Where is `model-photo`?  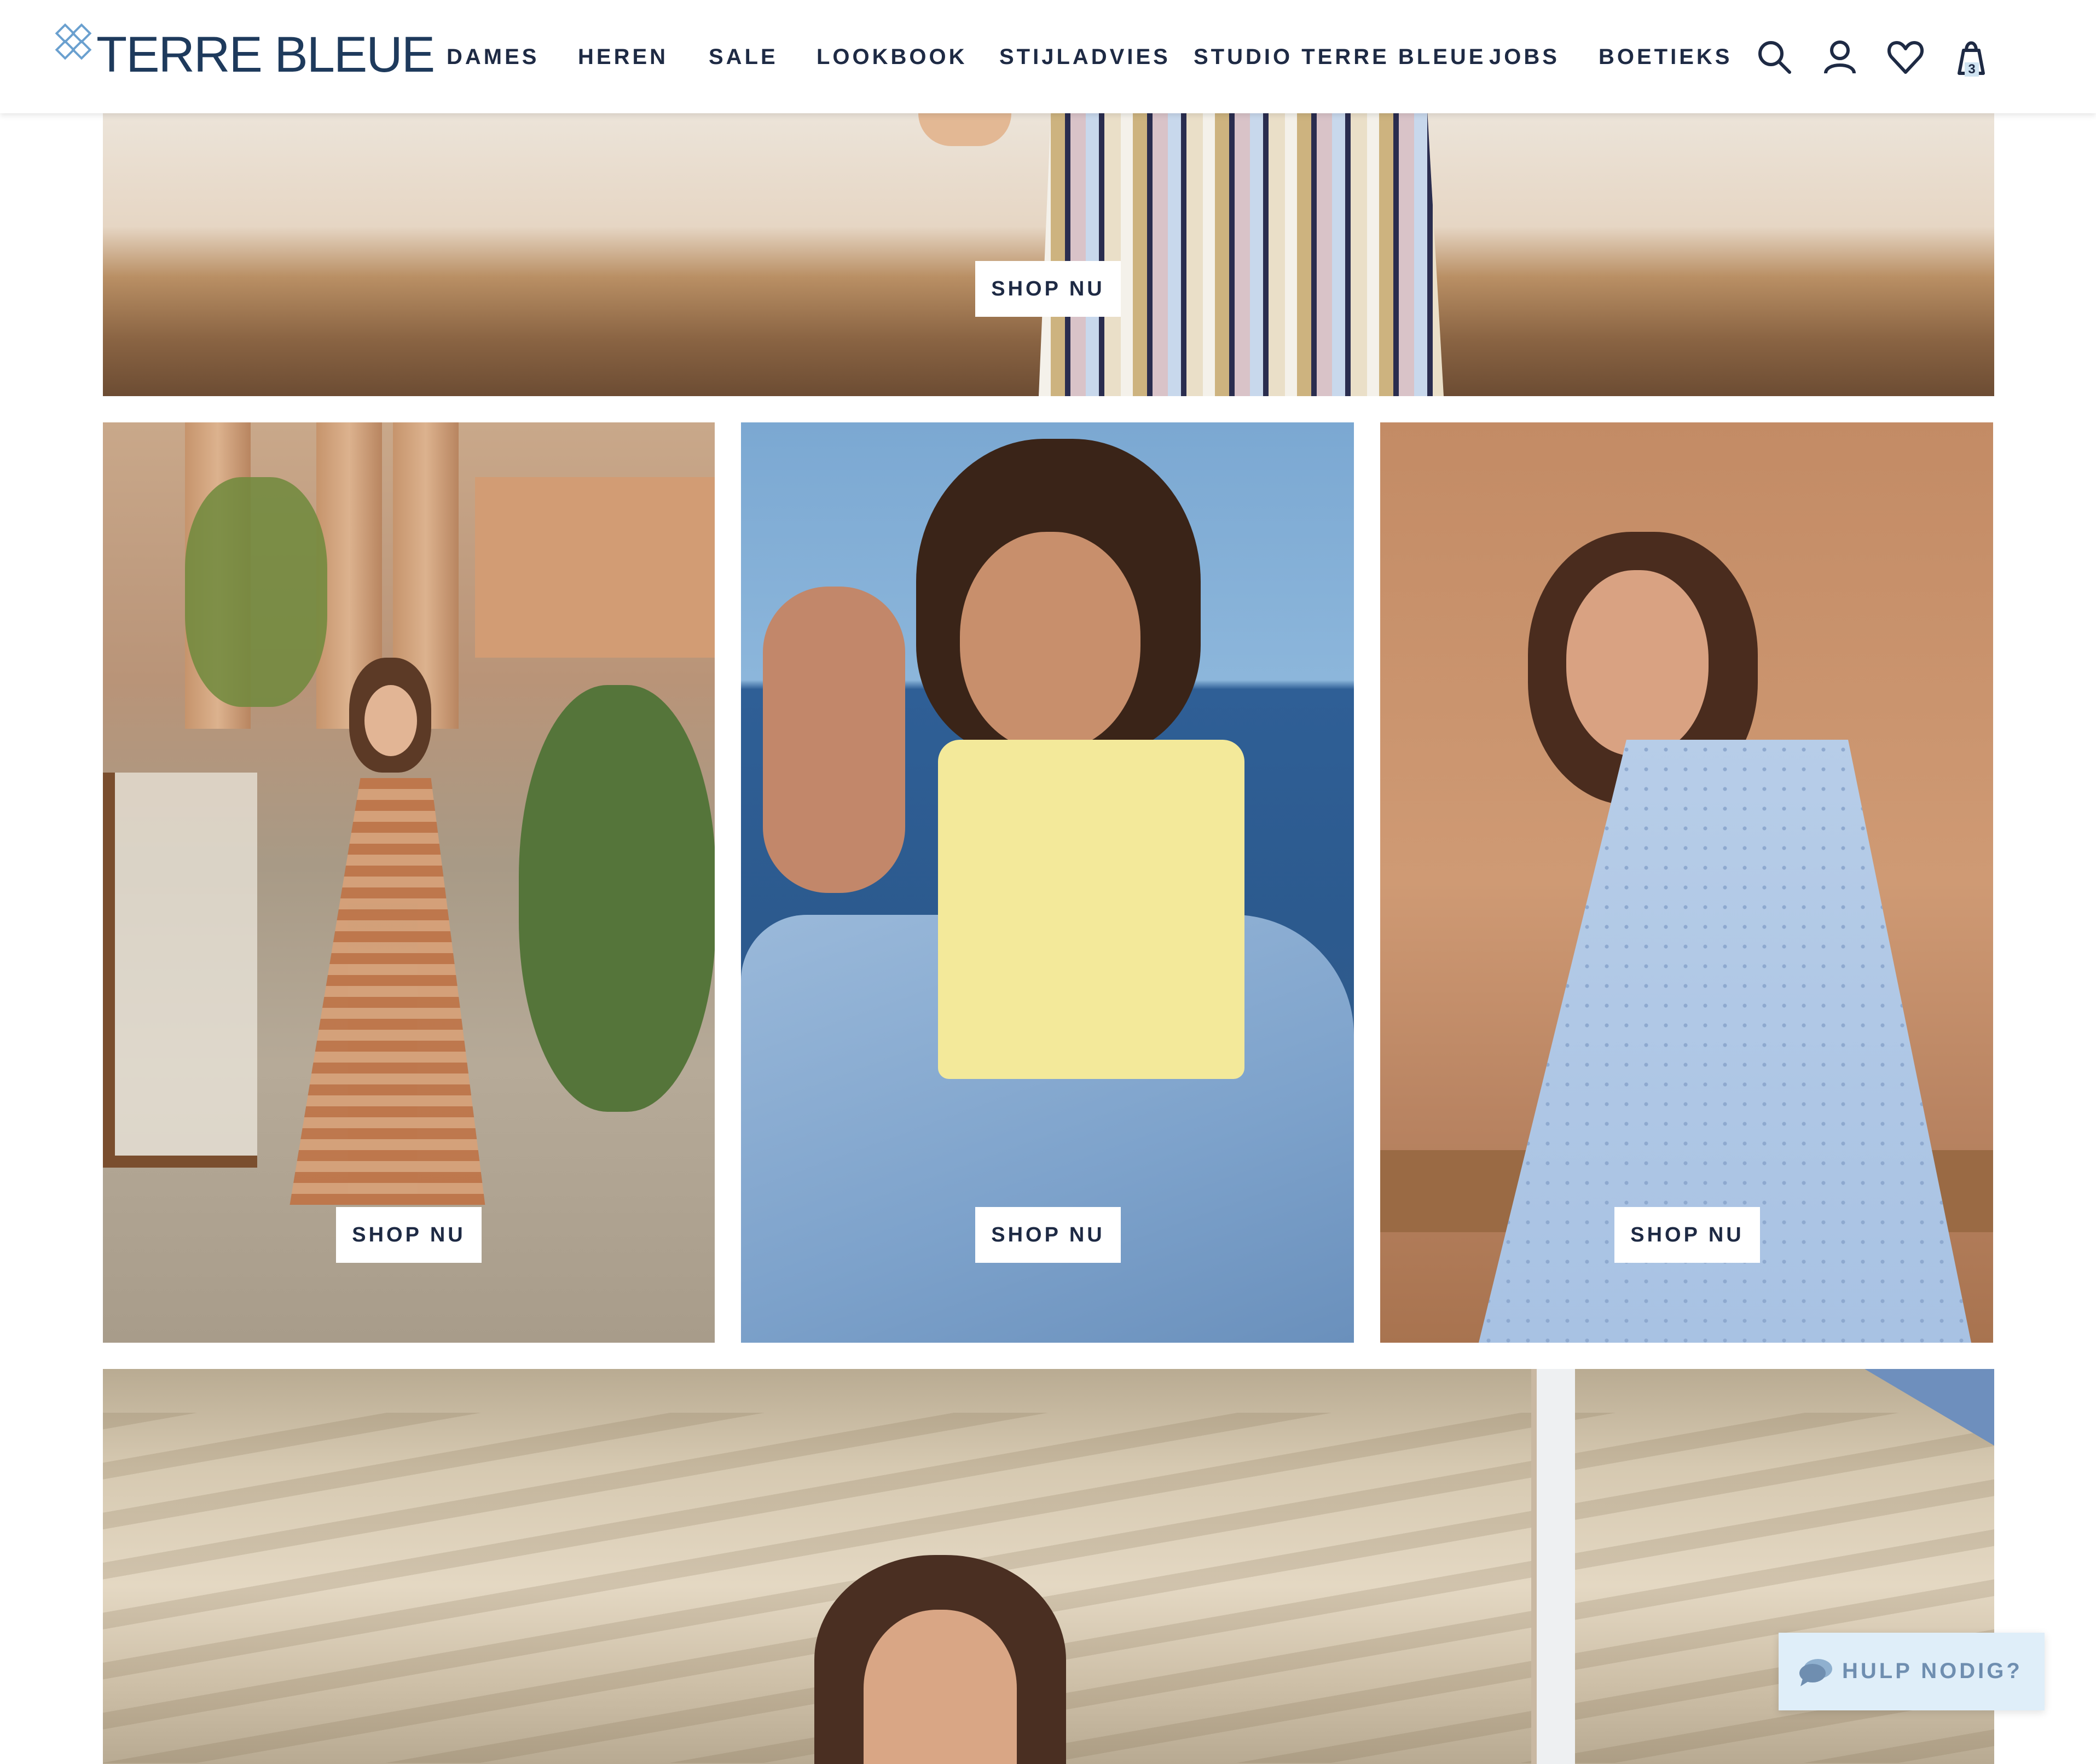
model-photo is located at coordinates (941, 1687).